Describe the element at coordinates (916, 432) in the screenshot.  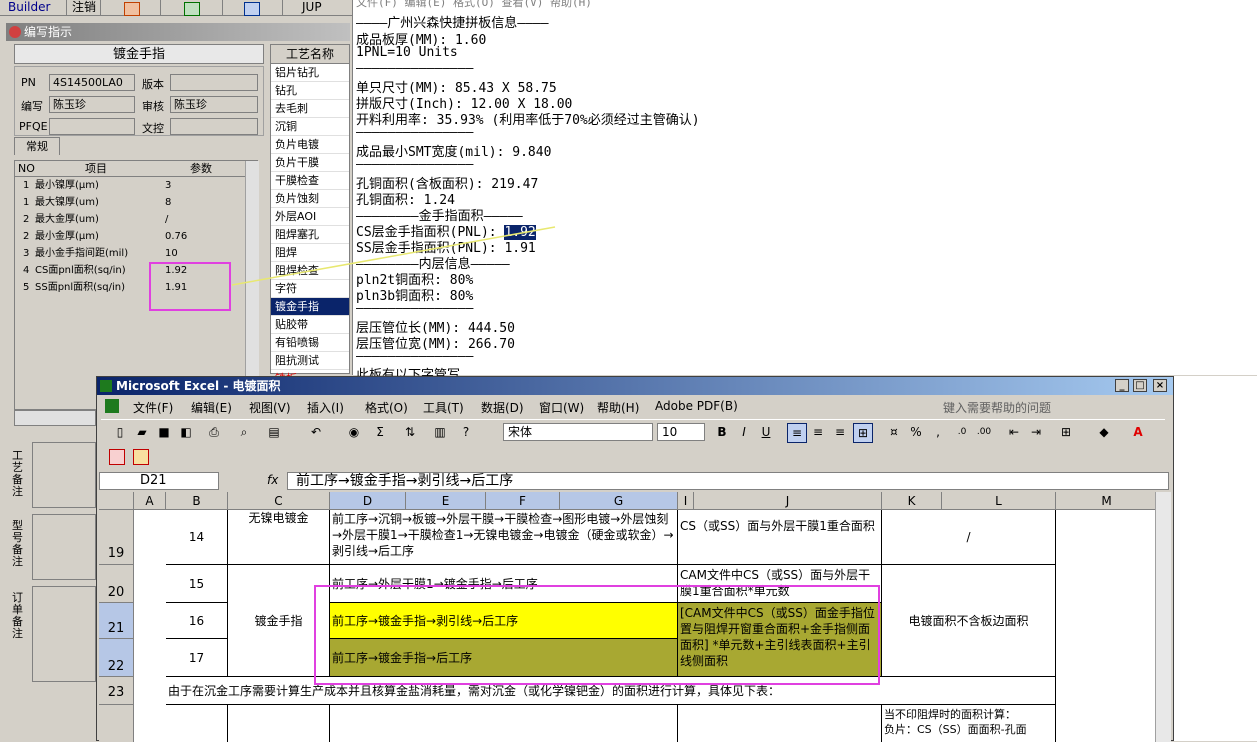
I see `percent-icon: %` at that location.